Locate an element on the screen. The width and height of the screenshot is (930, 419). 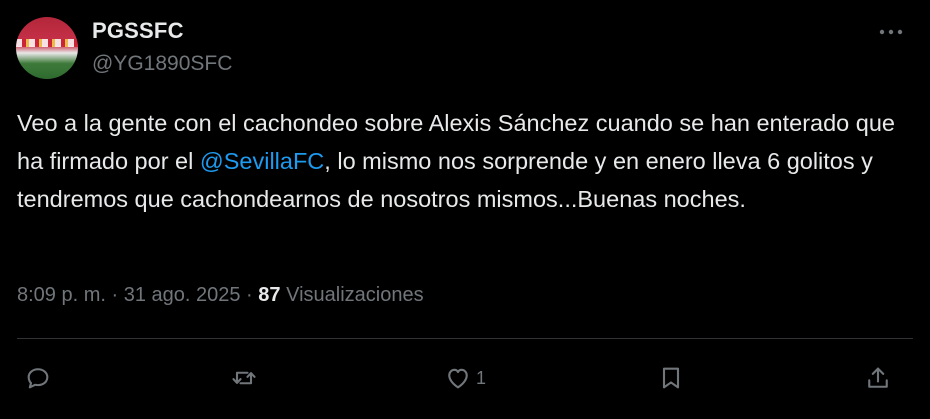
more-icon is located at coordinates (891, 32).